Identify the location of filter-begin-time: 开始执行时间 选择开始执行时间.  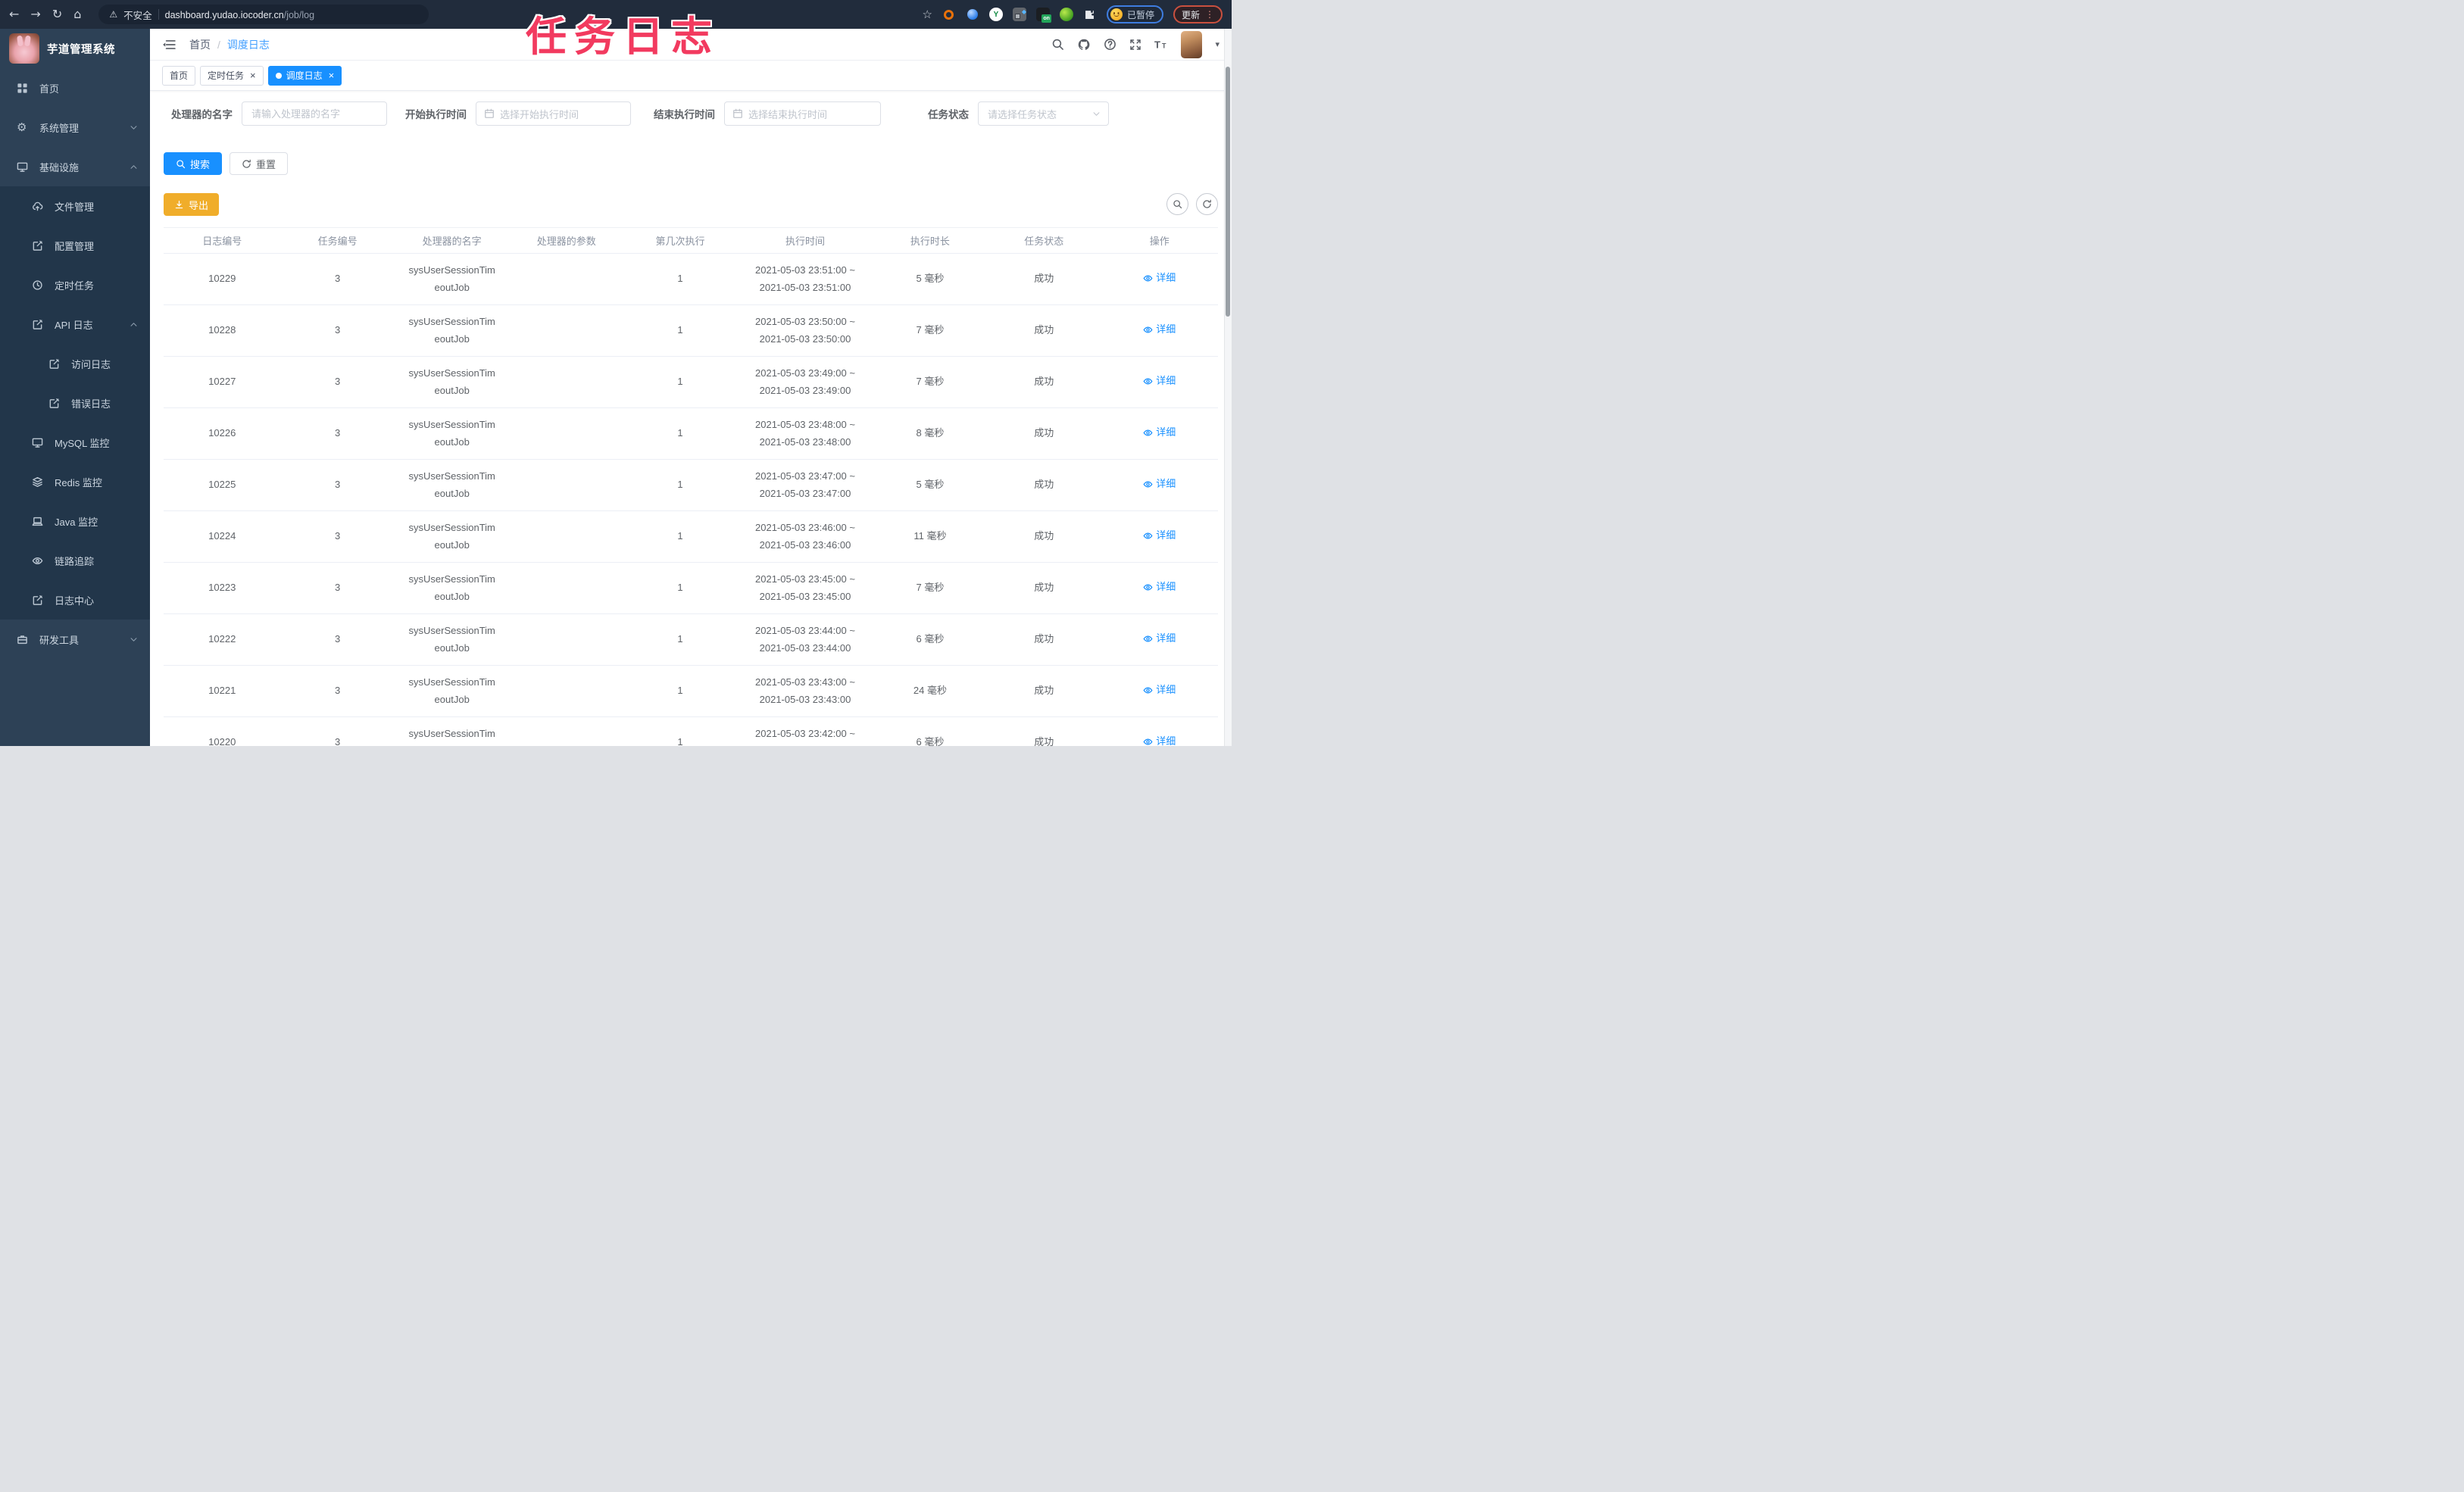
(518, 114).